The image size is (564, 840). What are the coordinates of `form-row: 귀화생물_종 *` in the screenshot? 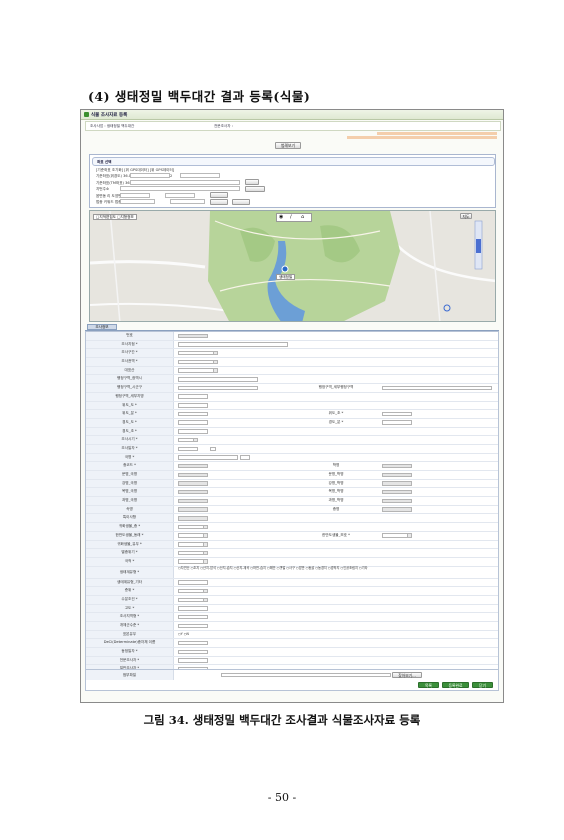 It's located at (292, 527).